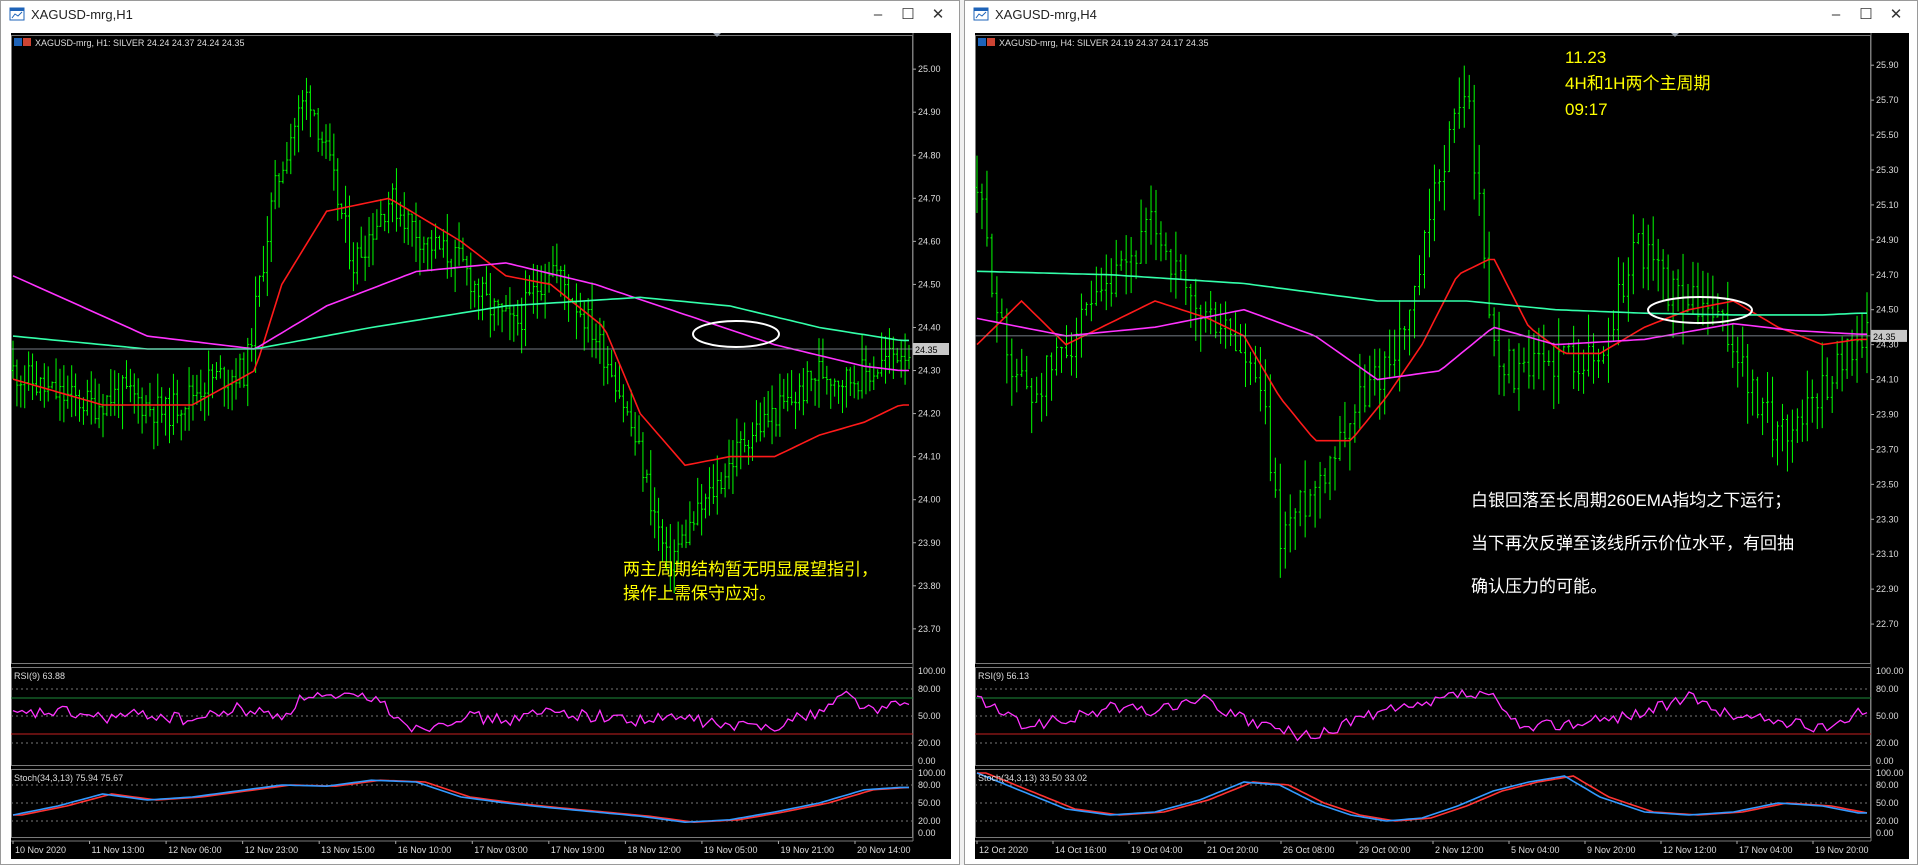  Describe the element at coordinates (1887, 65) in the screenshot. I see `price-tick-label: 25.90` at that location.